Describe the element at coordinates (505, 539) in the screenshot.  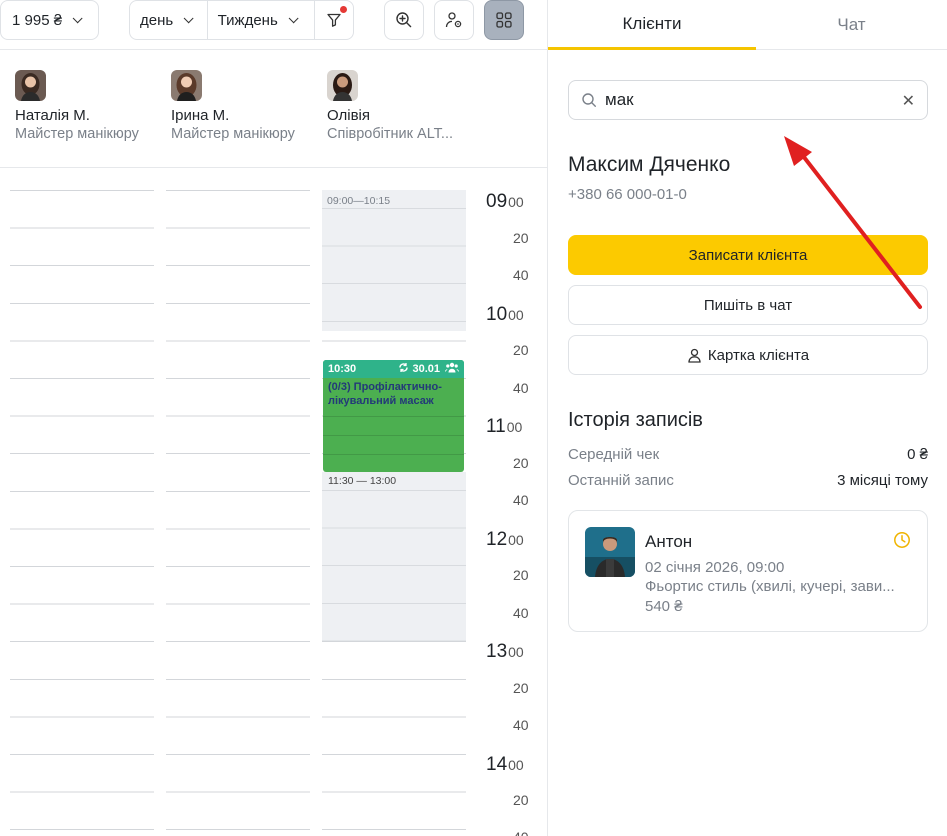
I see `hour-label: 1200` at that location.